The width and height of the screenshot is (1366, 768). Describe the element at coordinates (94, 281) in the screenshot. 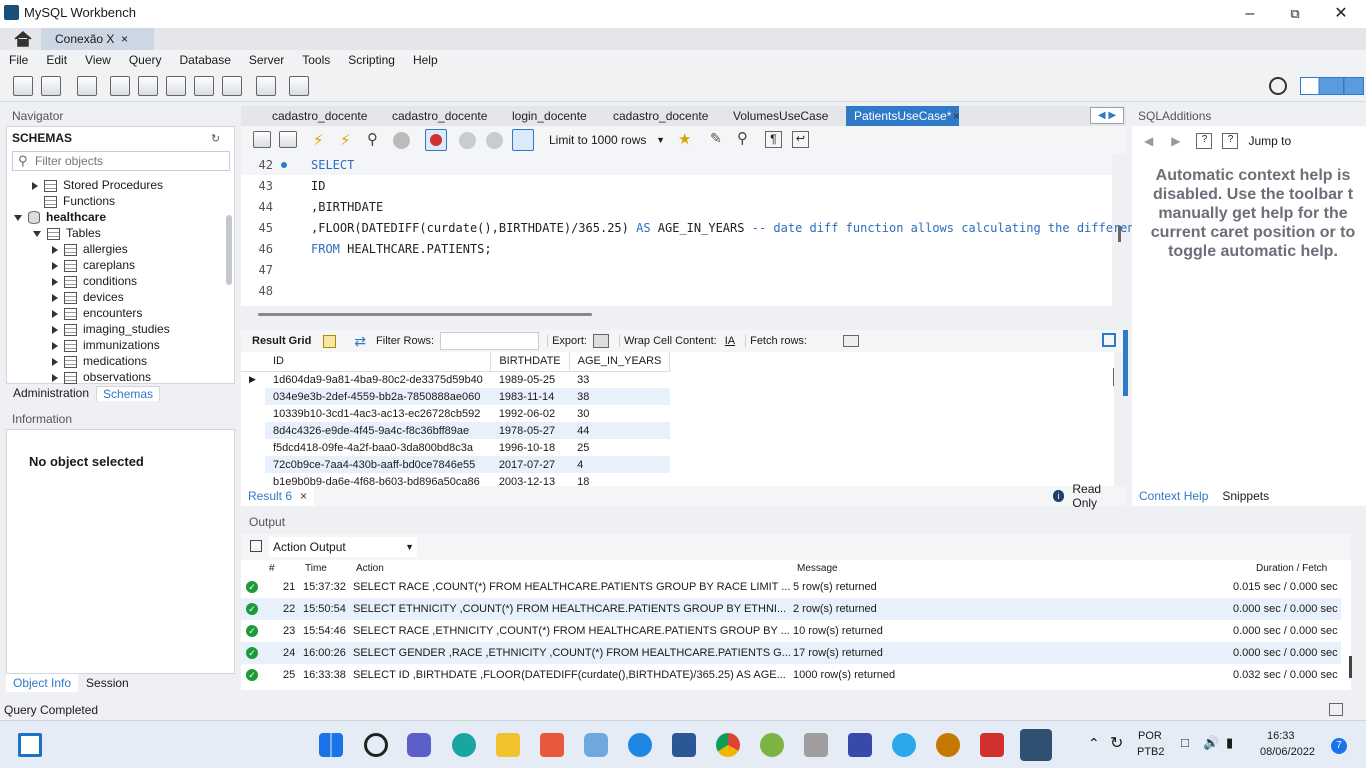

I see `tree-table-conditions: conditions` at that location.